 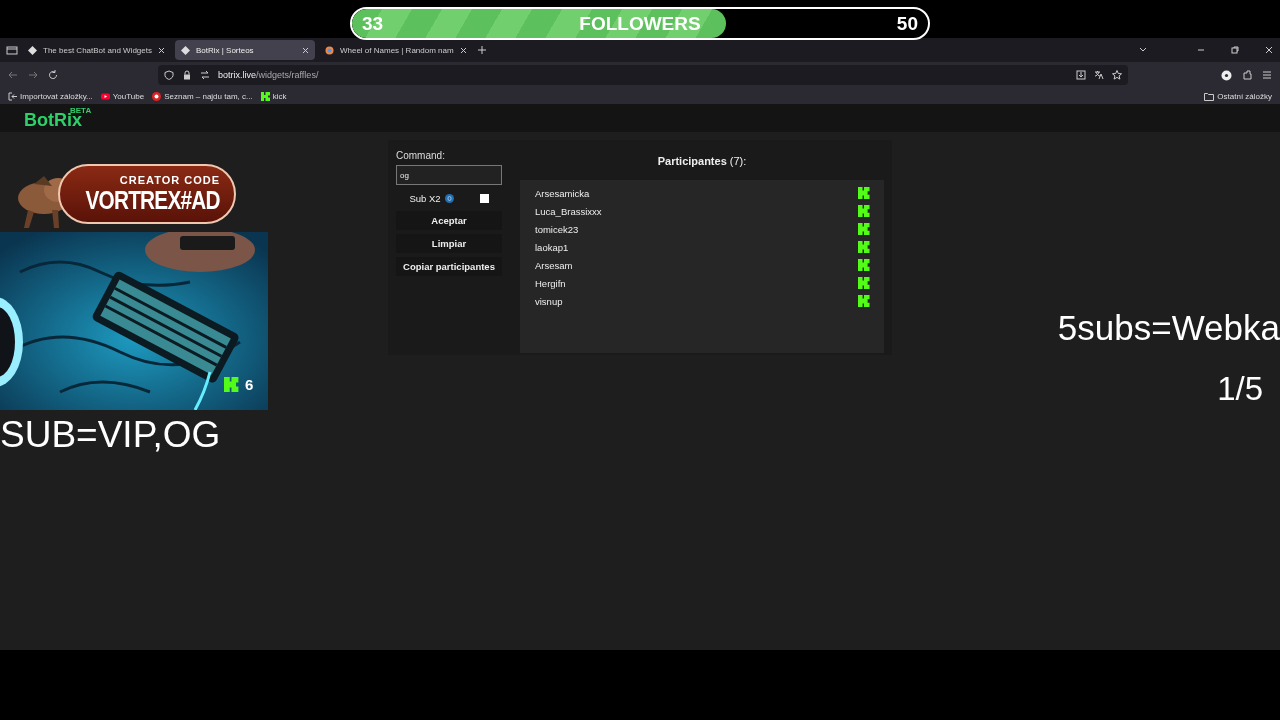 I want to click on option-label: Sub X2, so click(x=425, y=198).